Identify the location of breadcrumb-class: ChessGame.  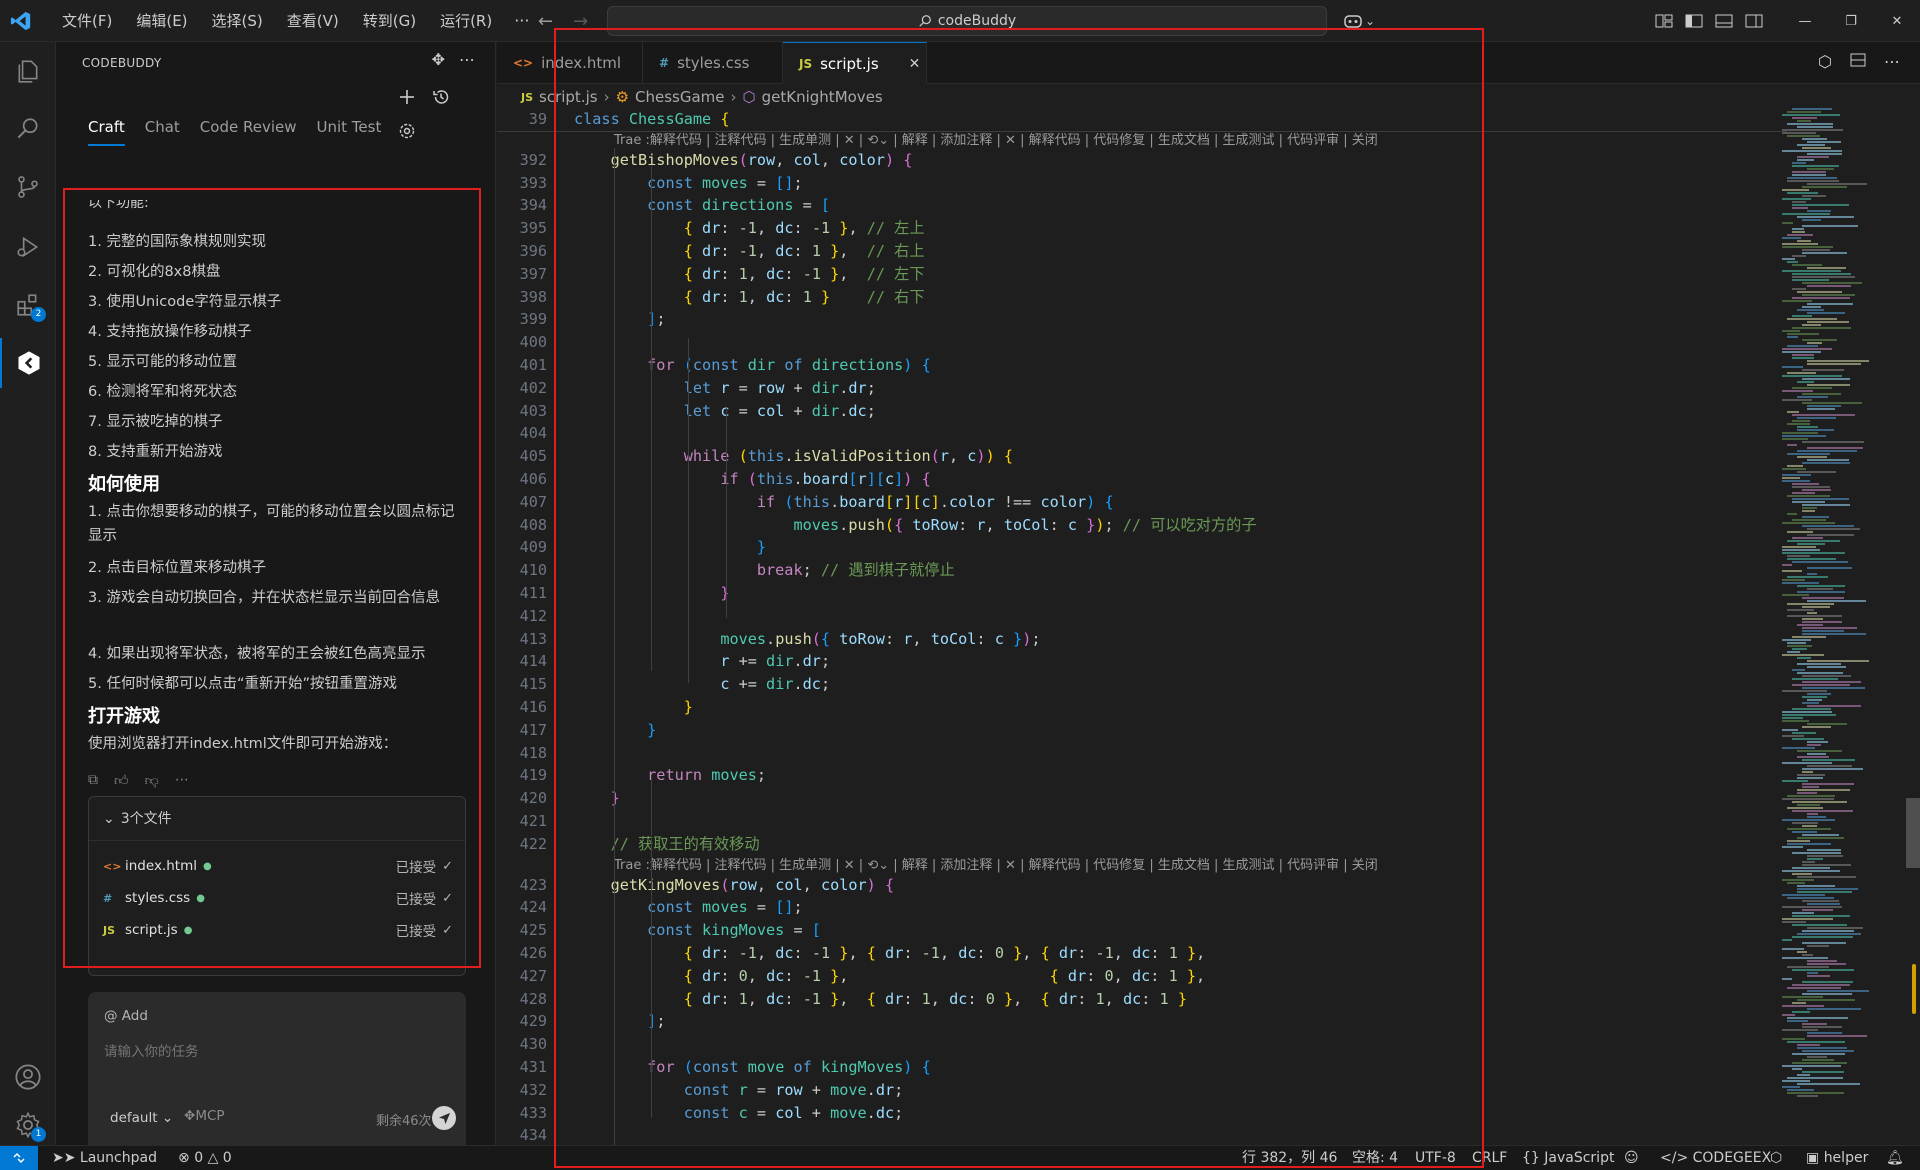
(680, 97).